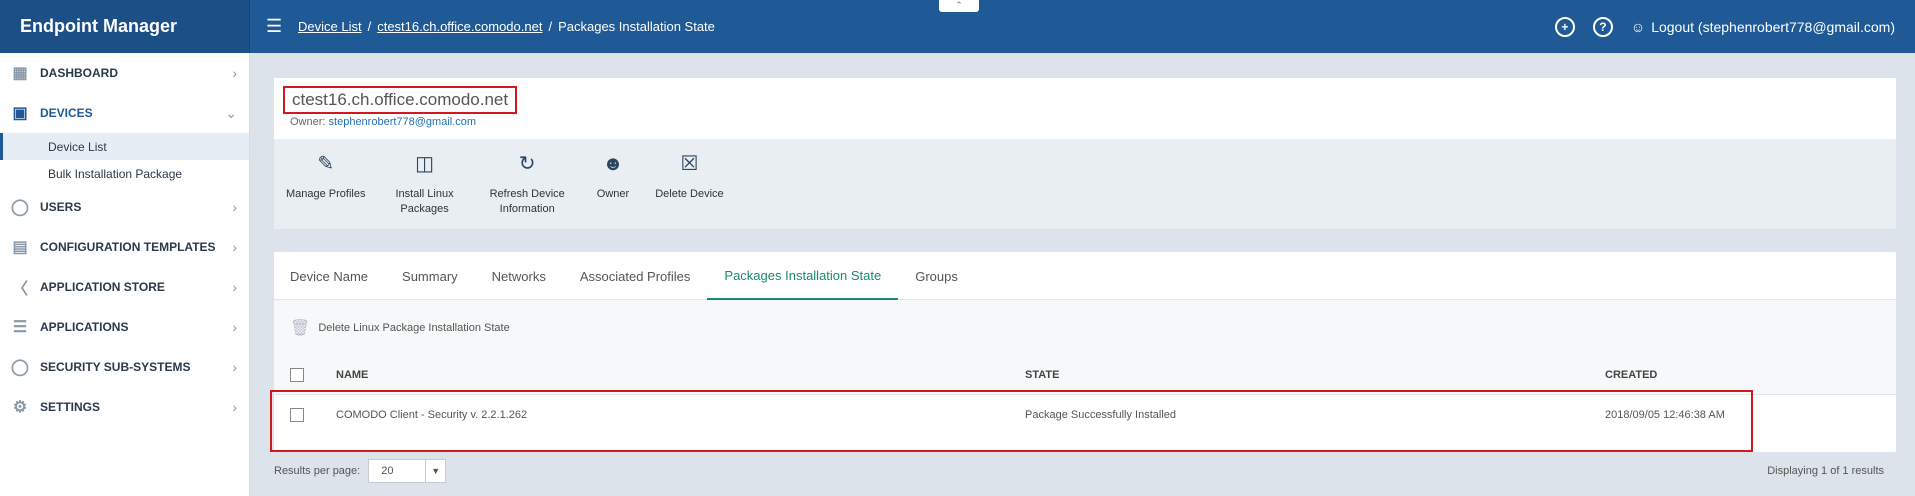  Describe the element at coordinates (308, 122) in the screenshot. I see `owner-label: Owner:` at that location.